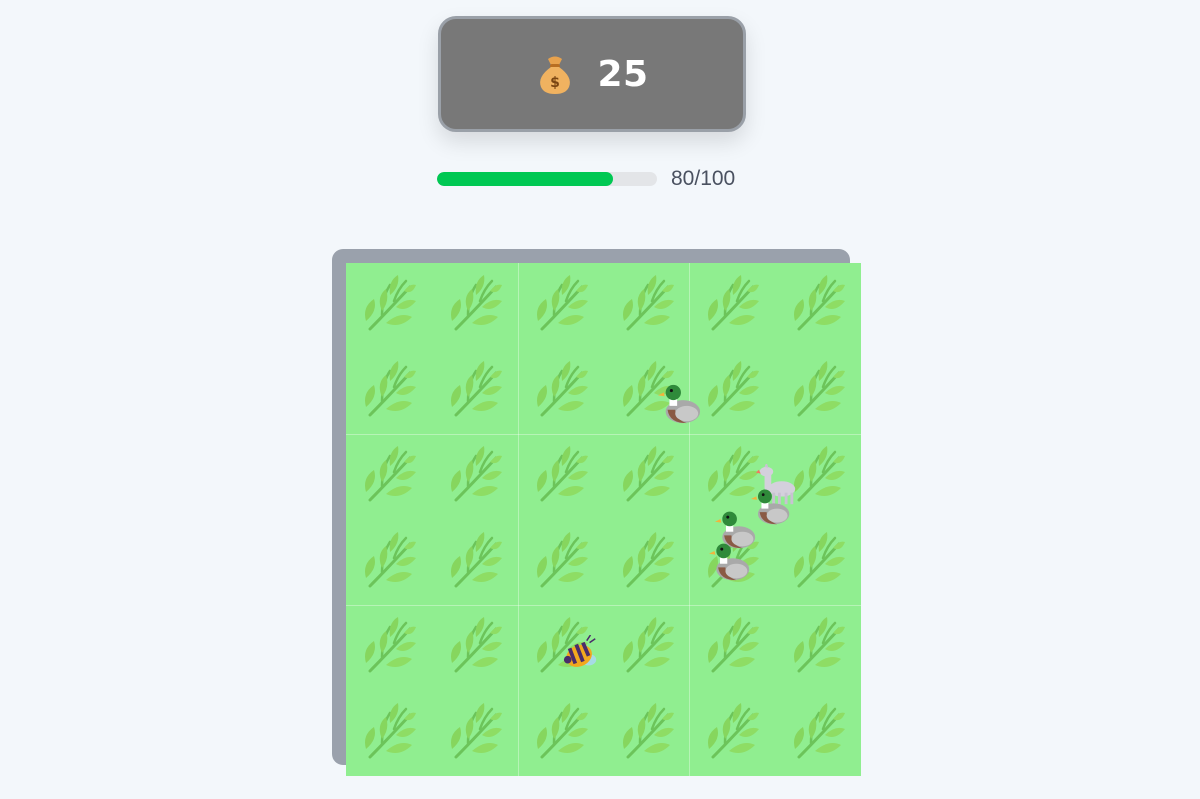 The image size is (1200, 799). What do you see at coordinates (592, 74) in the screenshot?
I see `money-counter: $ 25` at bounding box center [592, 74].